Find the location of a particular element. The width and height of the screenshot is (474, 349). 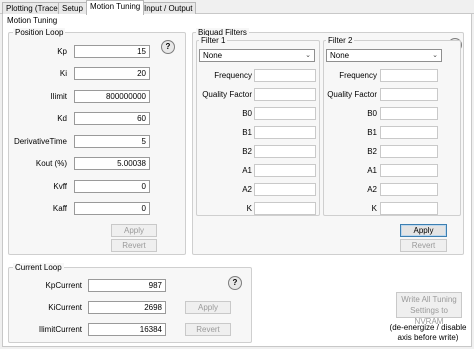

filter-2-k-input is located at coordinates (409, 208).